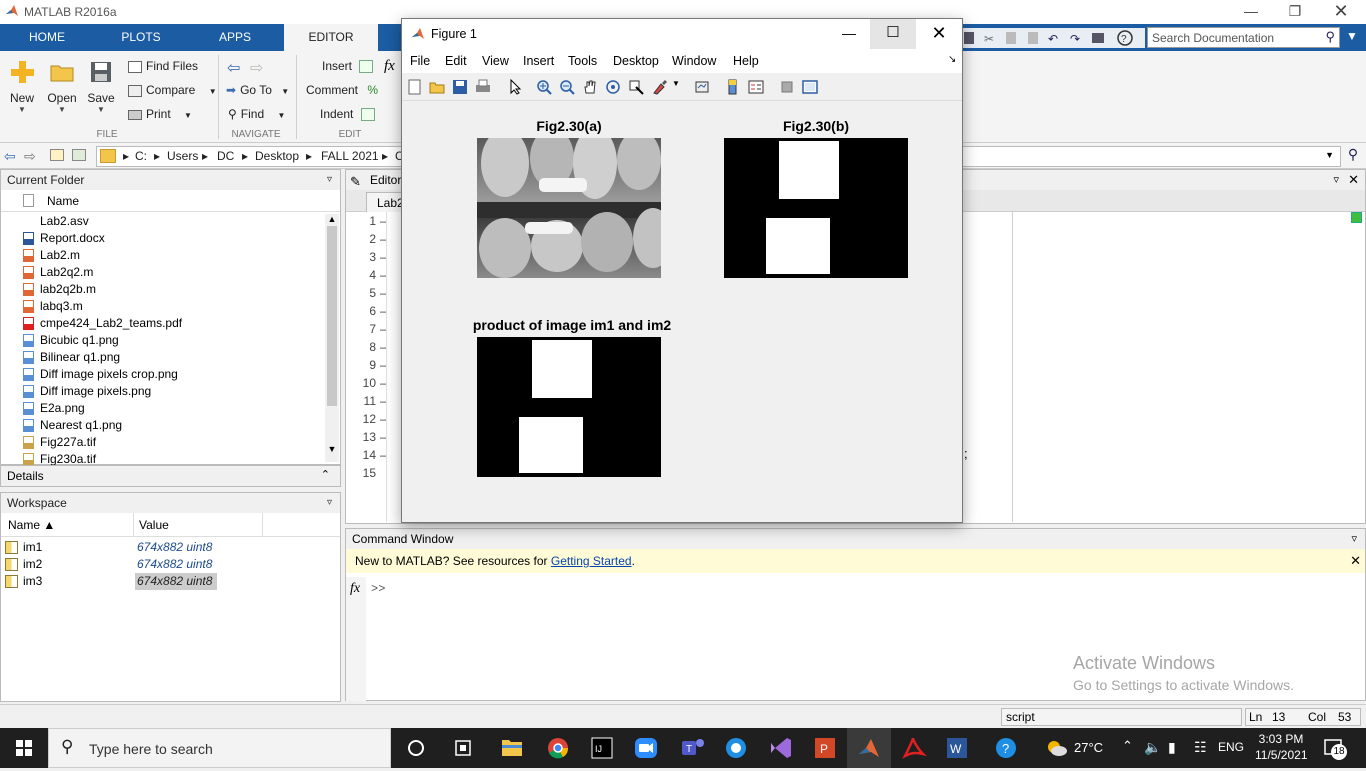 The image size is (1366, 771). I want to click on wifi-icon: ☷, so click(1200, 747).